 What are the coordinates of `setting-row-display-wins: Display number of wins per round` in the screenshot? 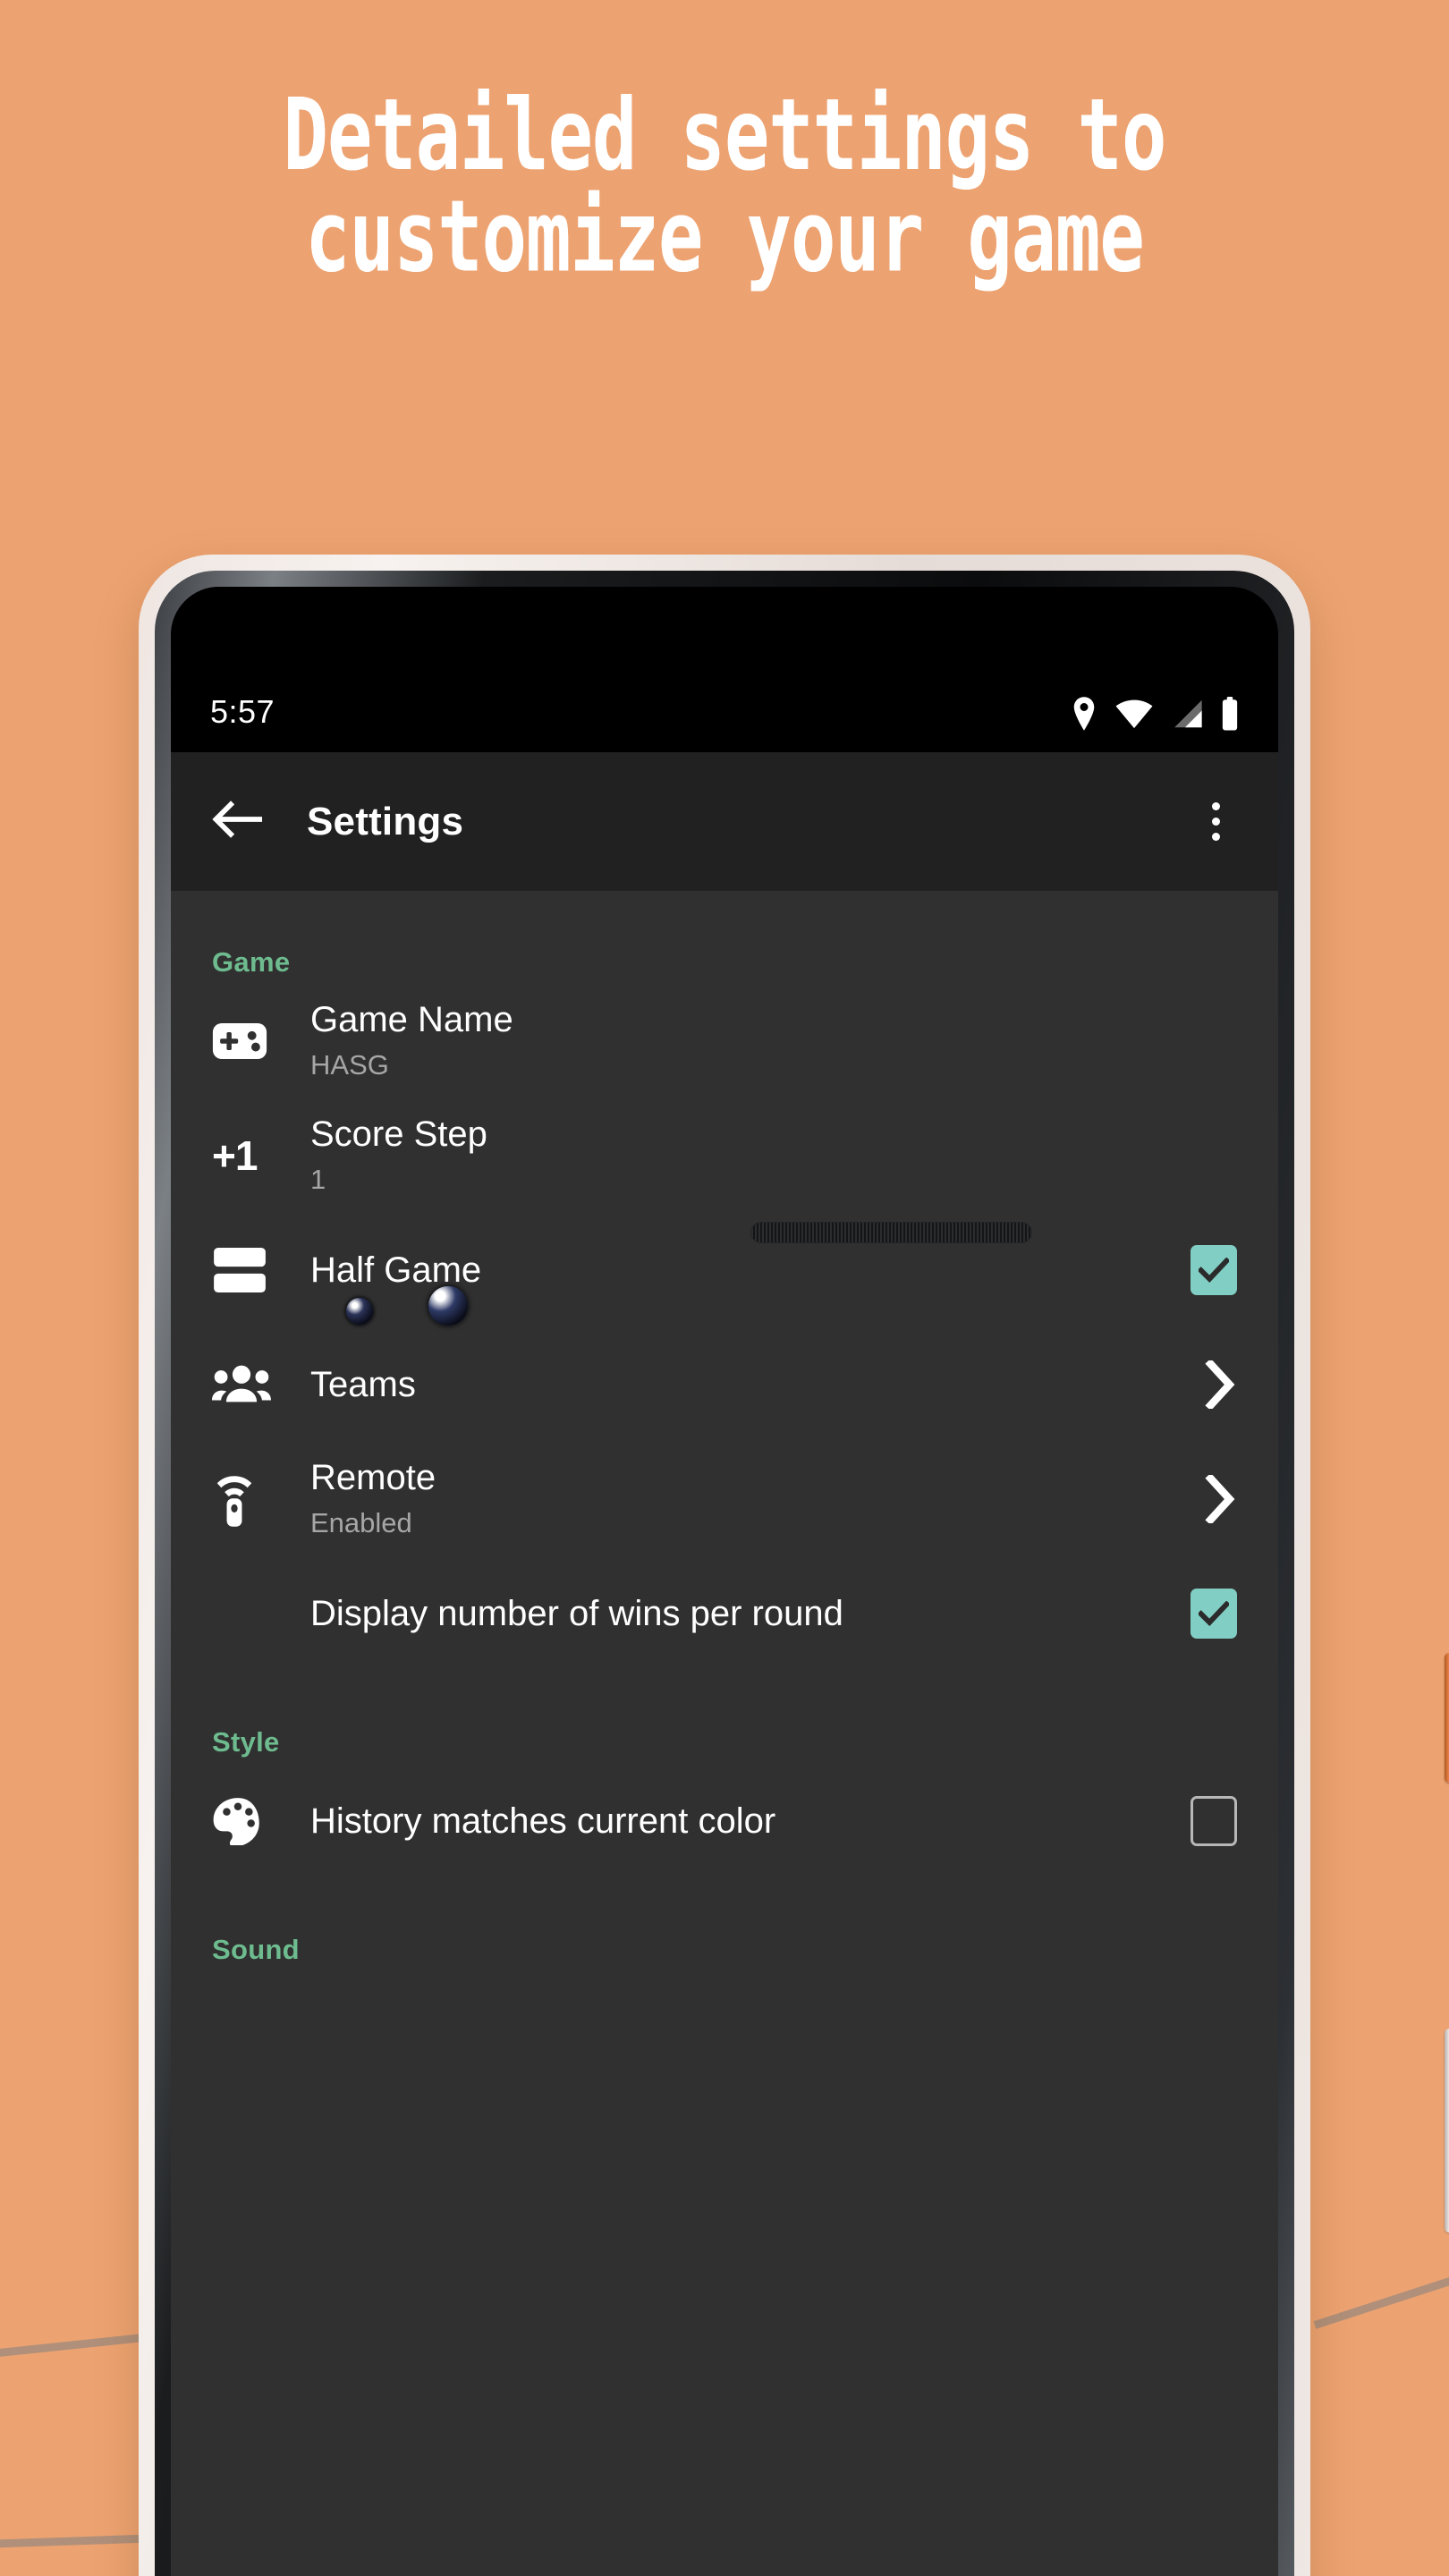 It's located at (724, 1613).